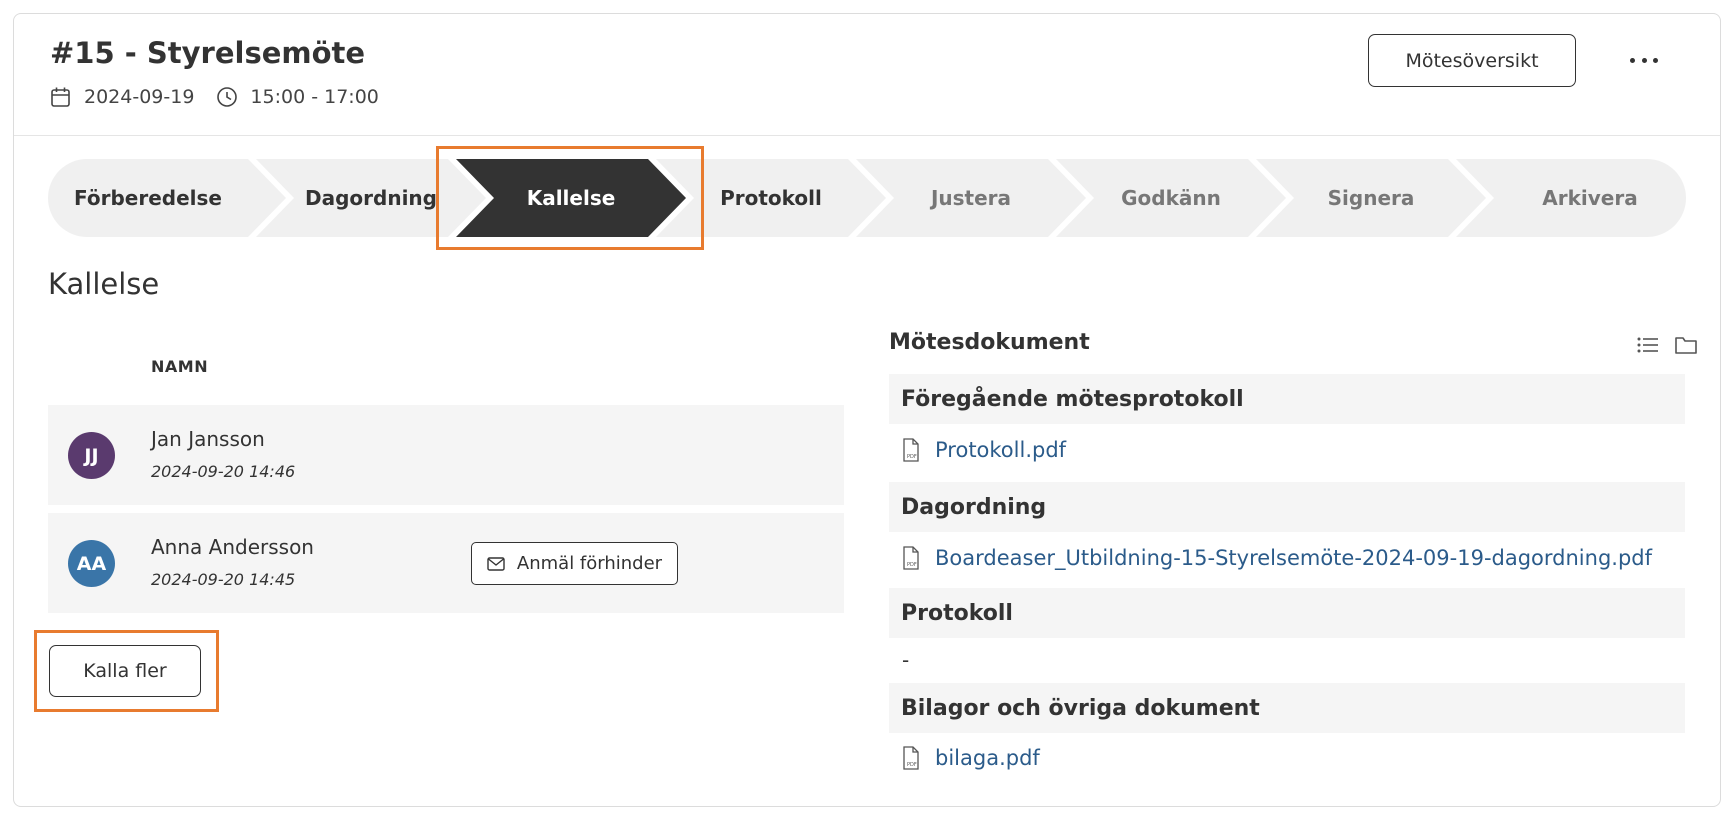  Describe the element at coordinates (1371, 198) in the screenshot. I see `step-signera: Signera` at that location.